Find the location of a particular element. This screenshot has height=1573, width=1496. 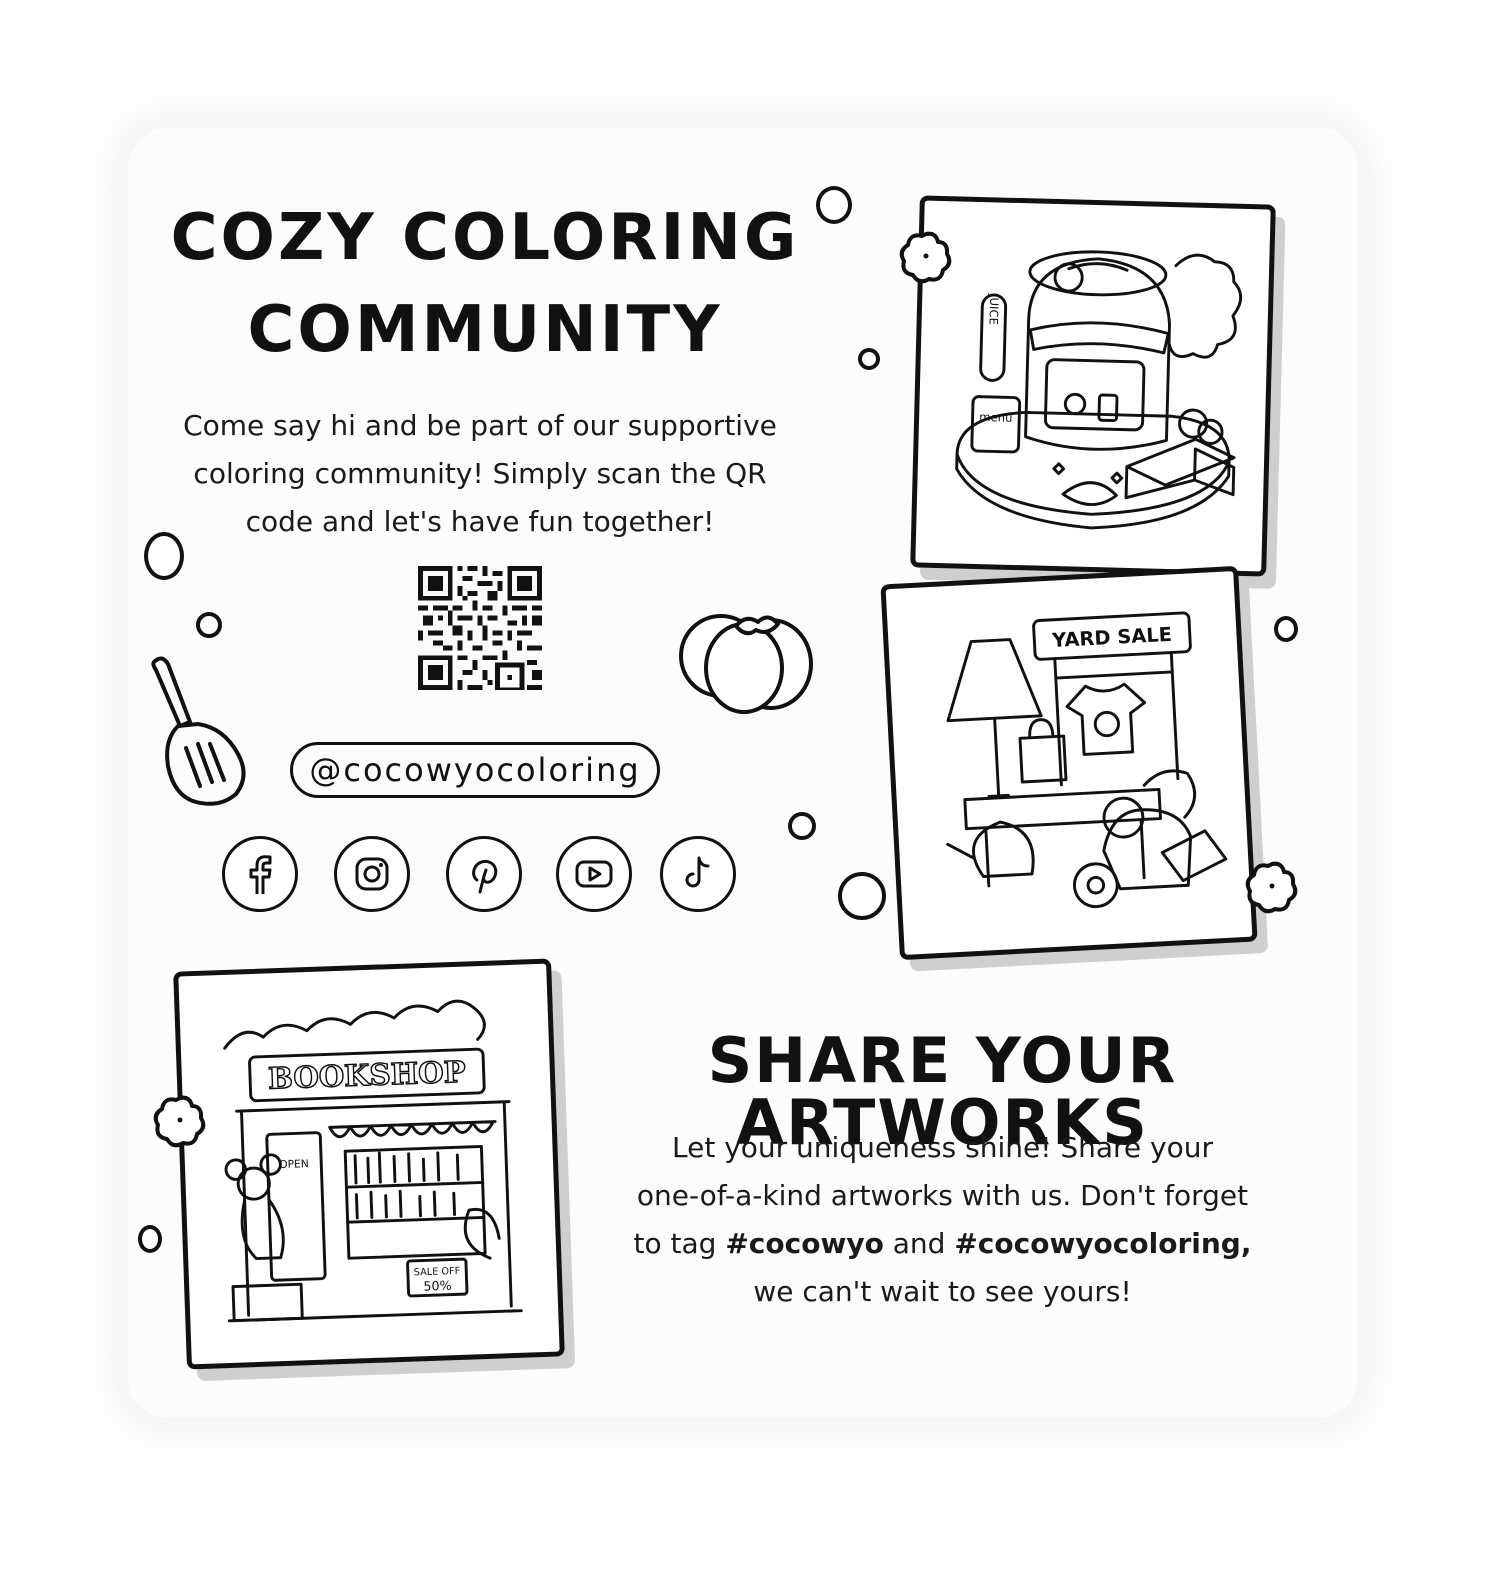

juice-sign-text: JUICE is located at coordinates (993, 309).